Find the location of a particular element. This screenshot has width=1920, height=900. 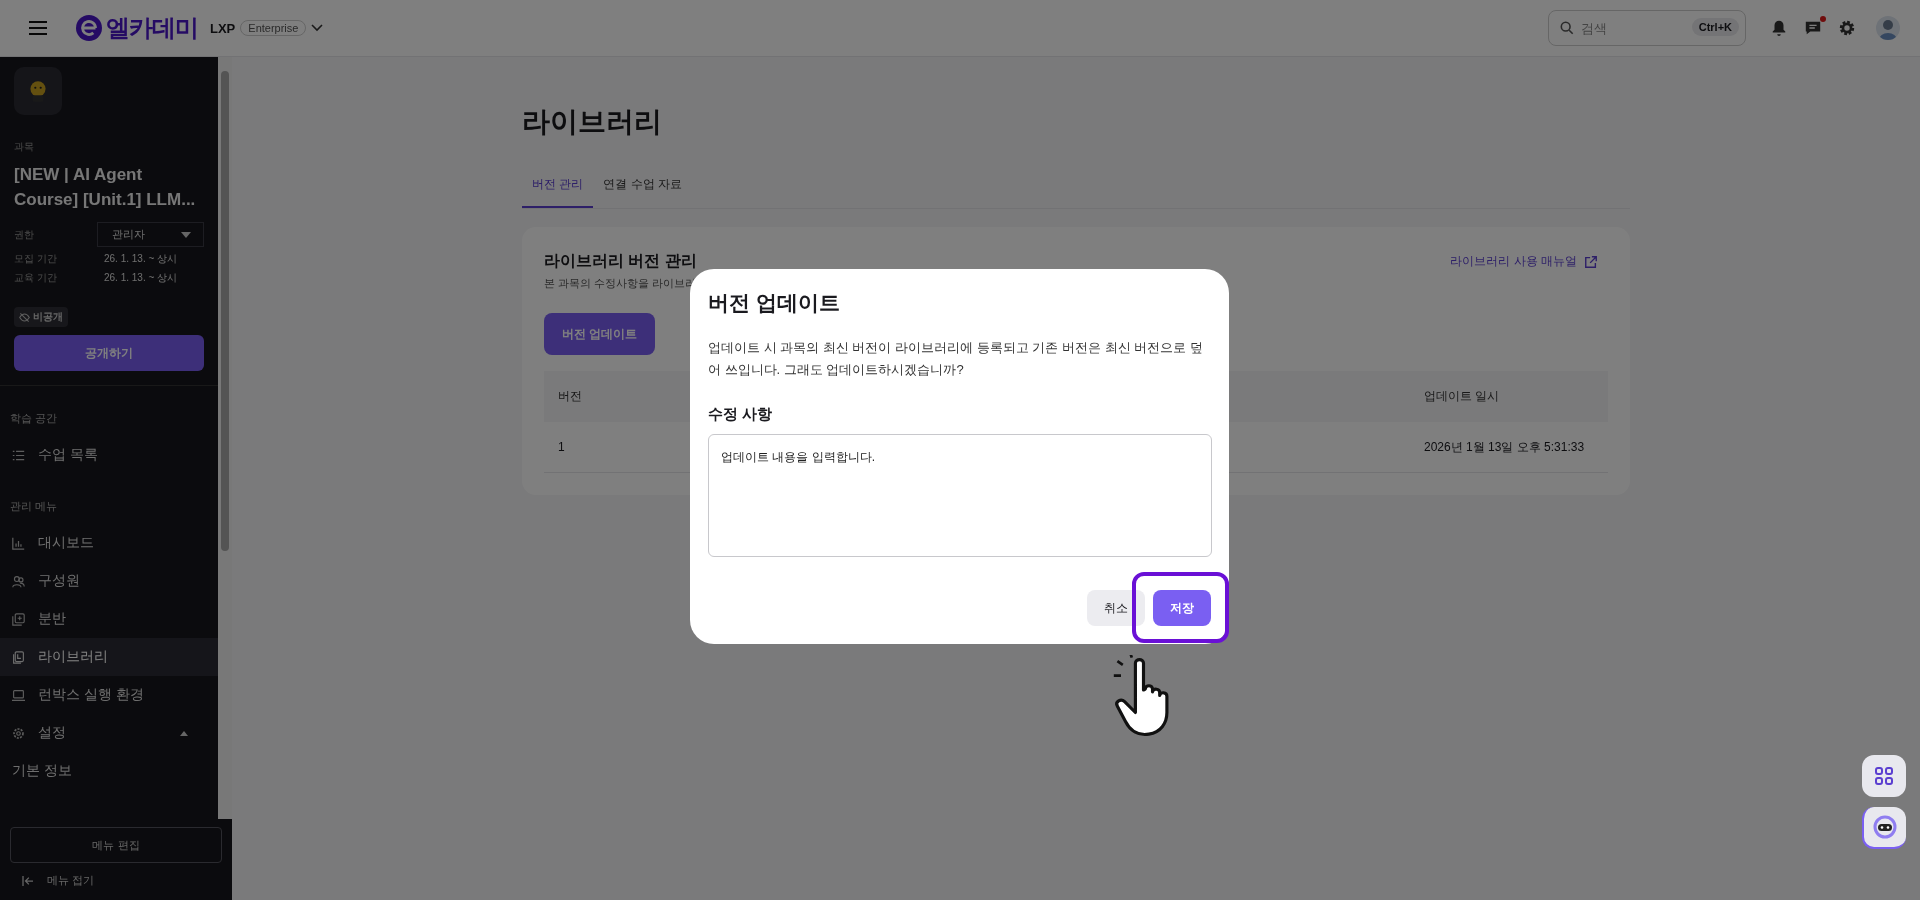

cancel-button: 취소 is located at coordinates (1116, 608).